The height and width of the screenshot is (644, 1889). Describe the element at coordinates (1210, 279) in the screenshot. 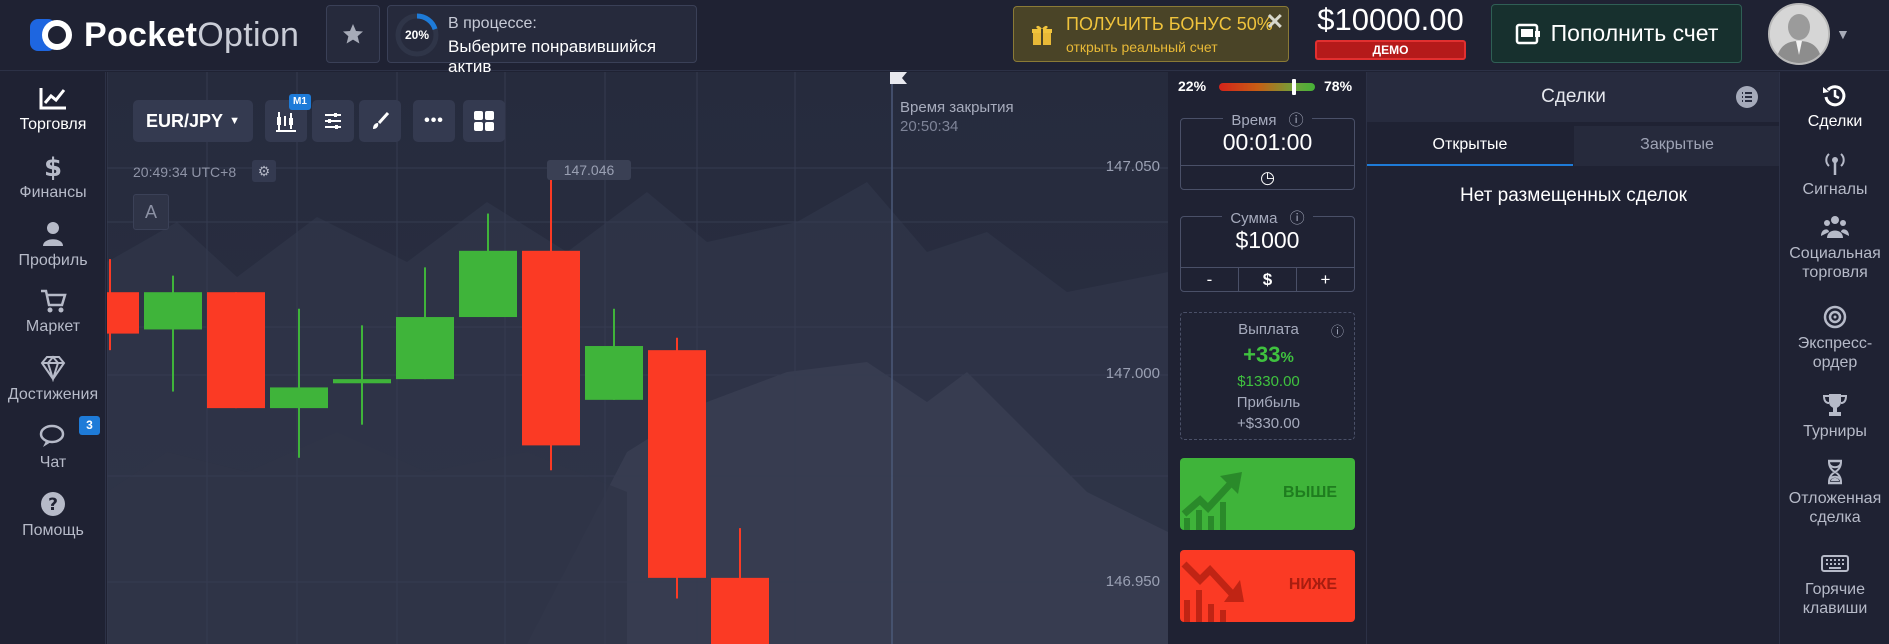

I see `amount-minus-button: -` at that location.